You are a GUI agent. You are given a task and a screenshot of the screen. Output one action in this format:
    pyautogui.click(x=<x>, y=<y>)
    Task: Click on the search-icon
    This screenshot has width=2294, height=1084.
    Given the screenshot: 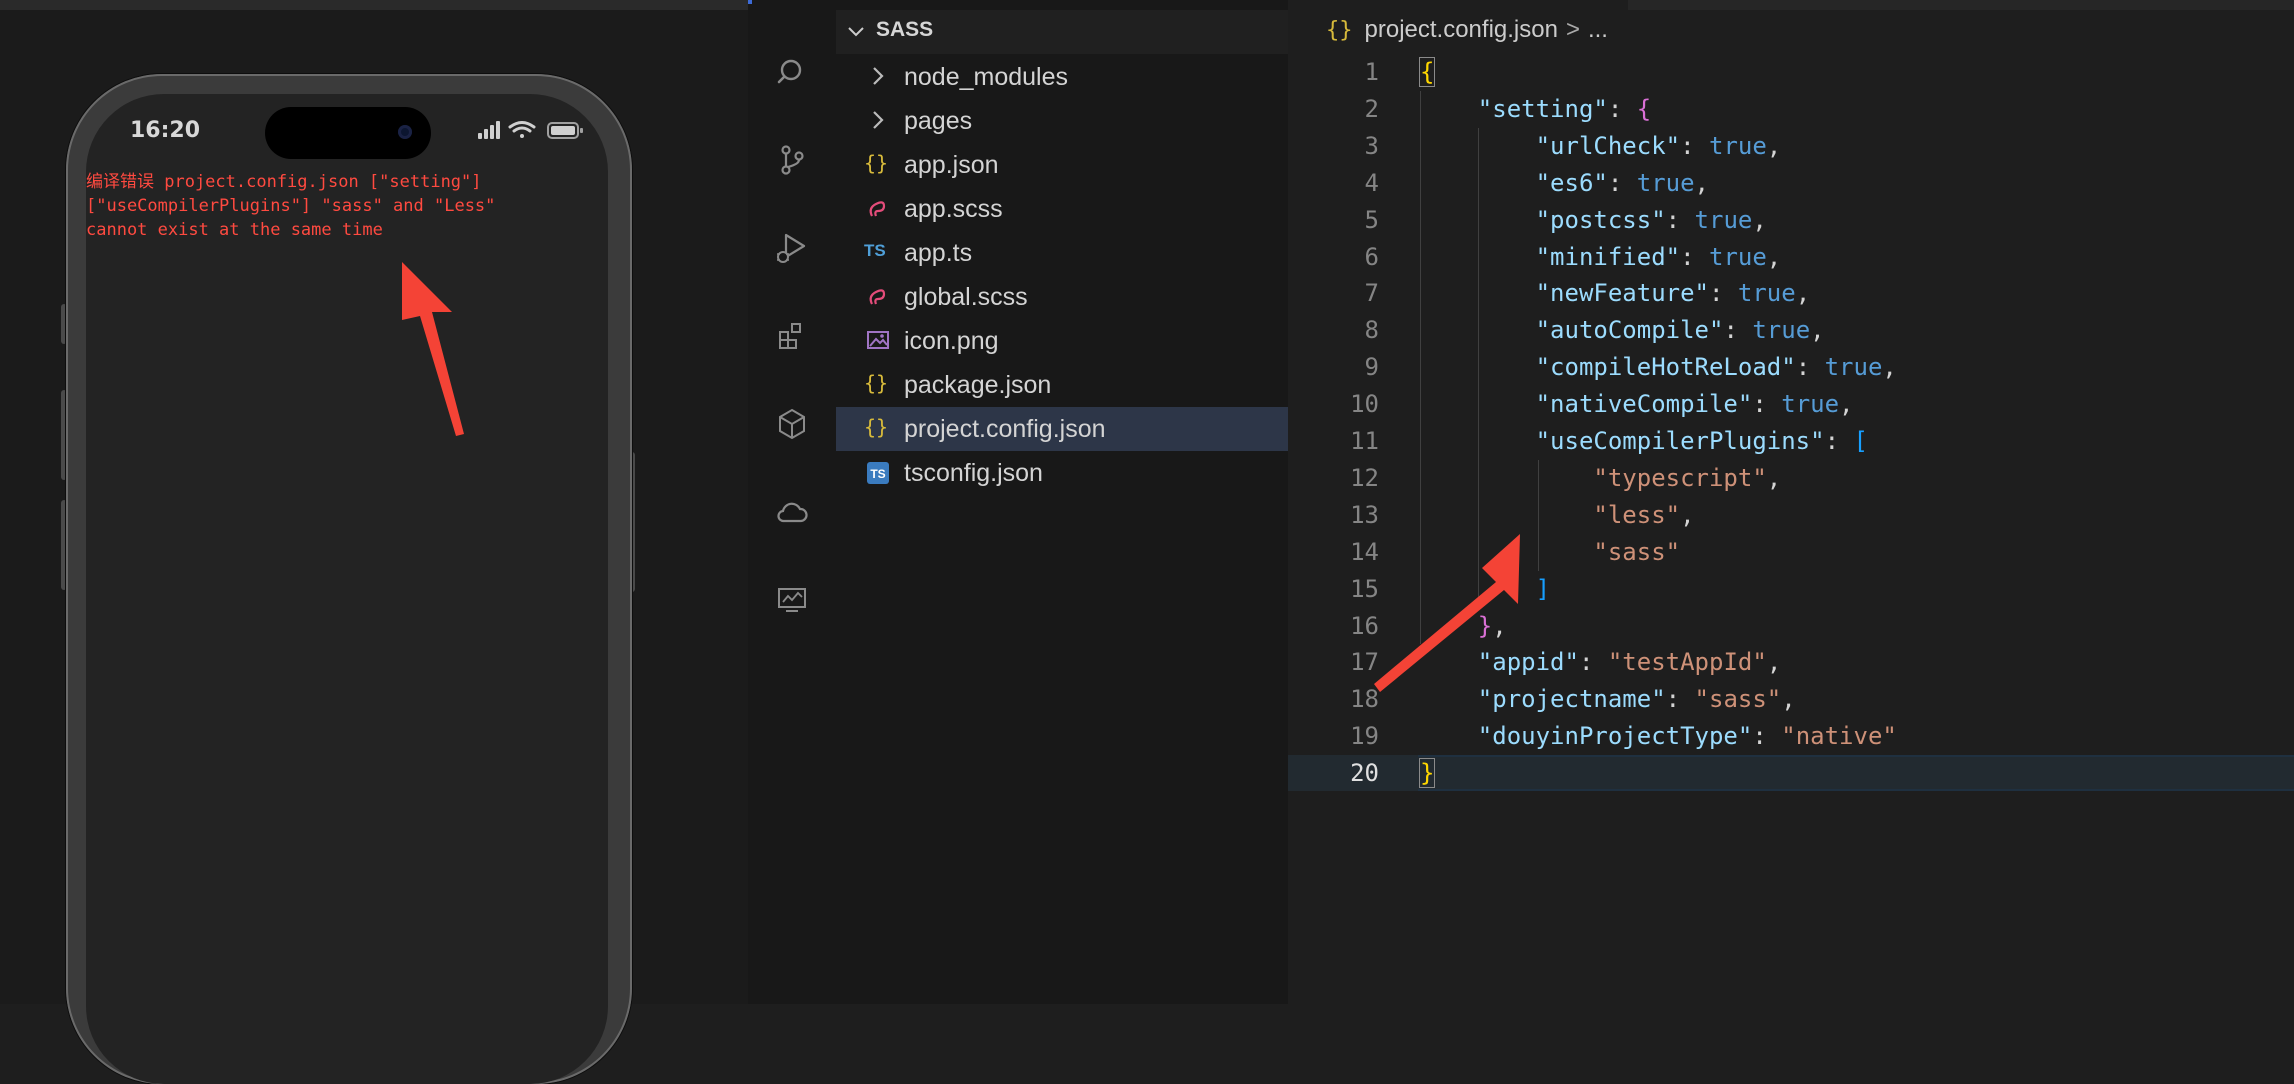 What is the action you would take?
    pyautogui.click(x=792, y=72)
    